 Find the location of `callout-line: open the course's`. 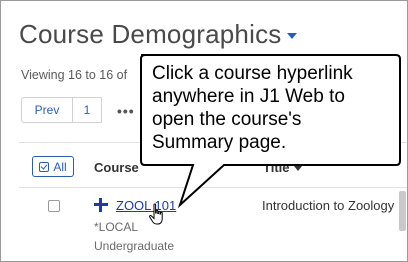

callout-line: open the course's is located at coordinates (227, 119).